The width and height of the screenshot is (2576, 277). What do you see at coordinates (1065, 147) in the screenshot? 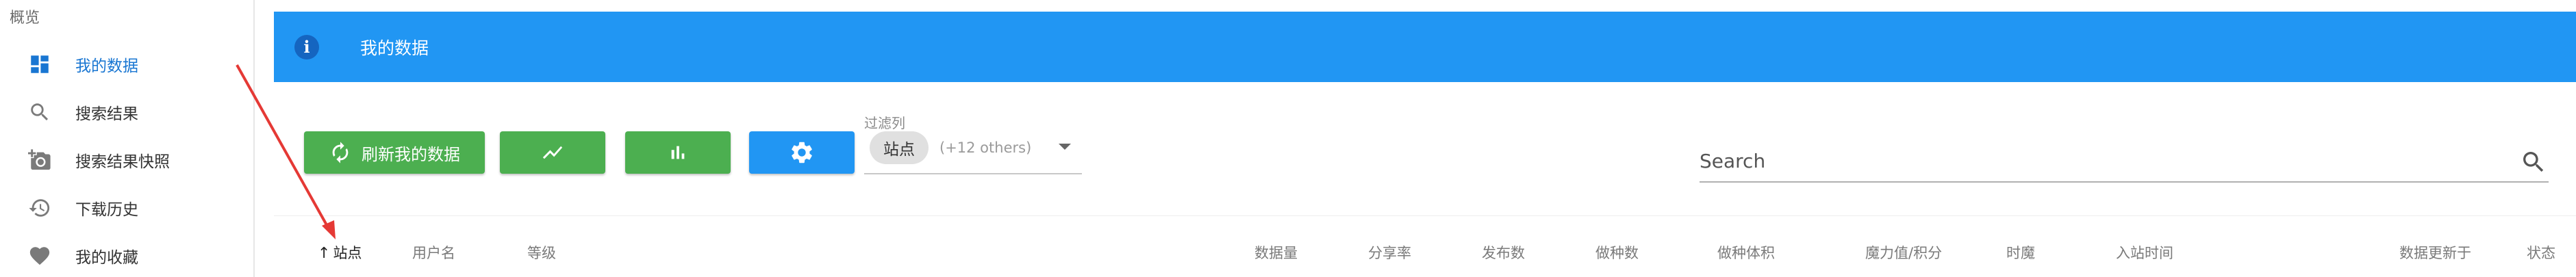
I see `chevron-down-icon` at bounding box center [1065, 147].